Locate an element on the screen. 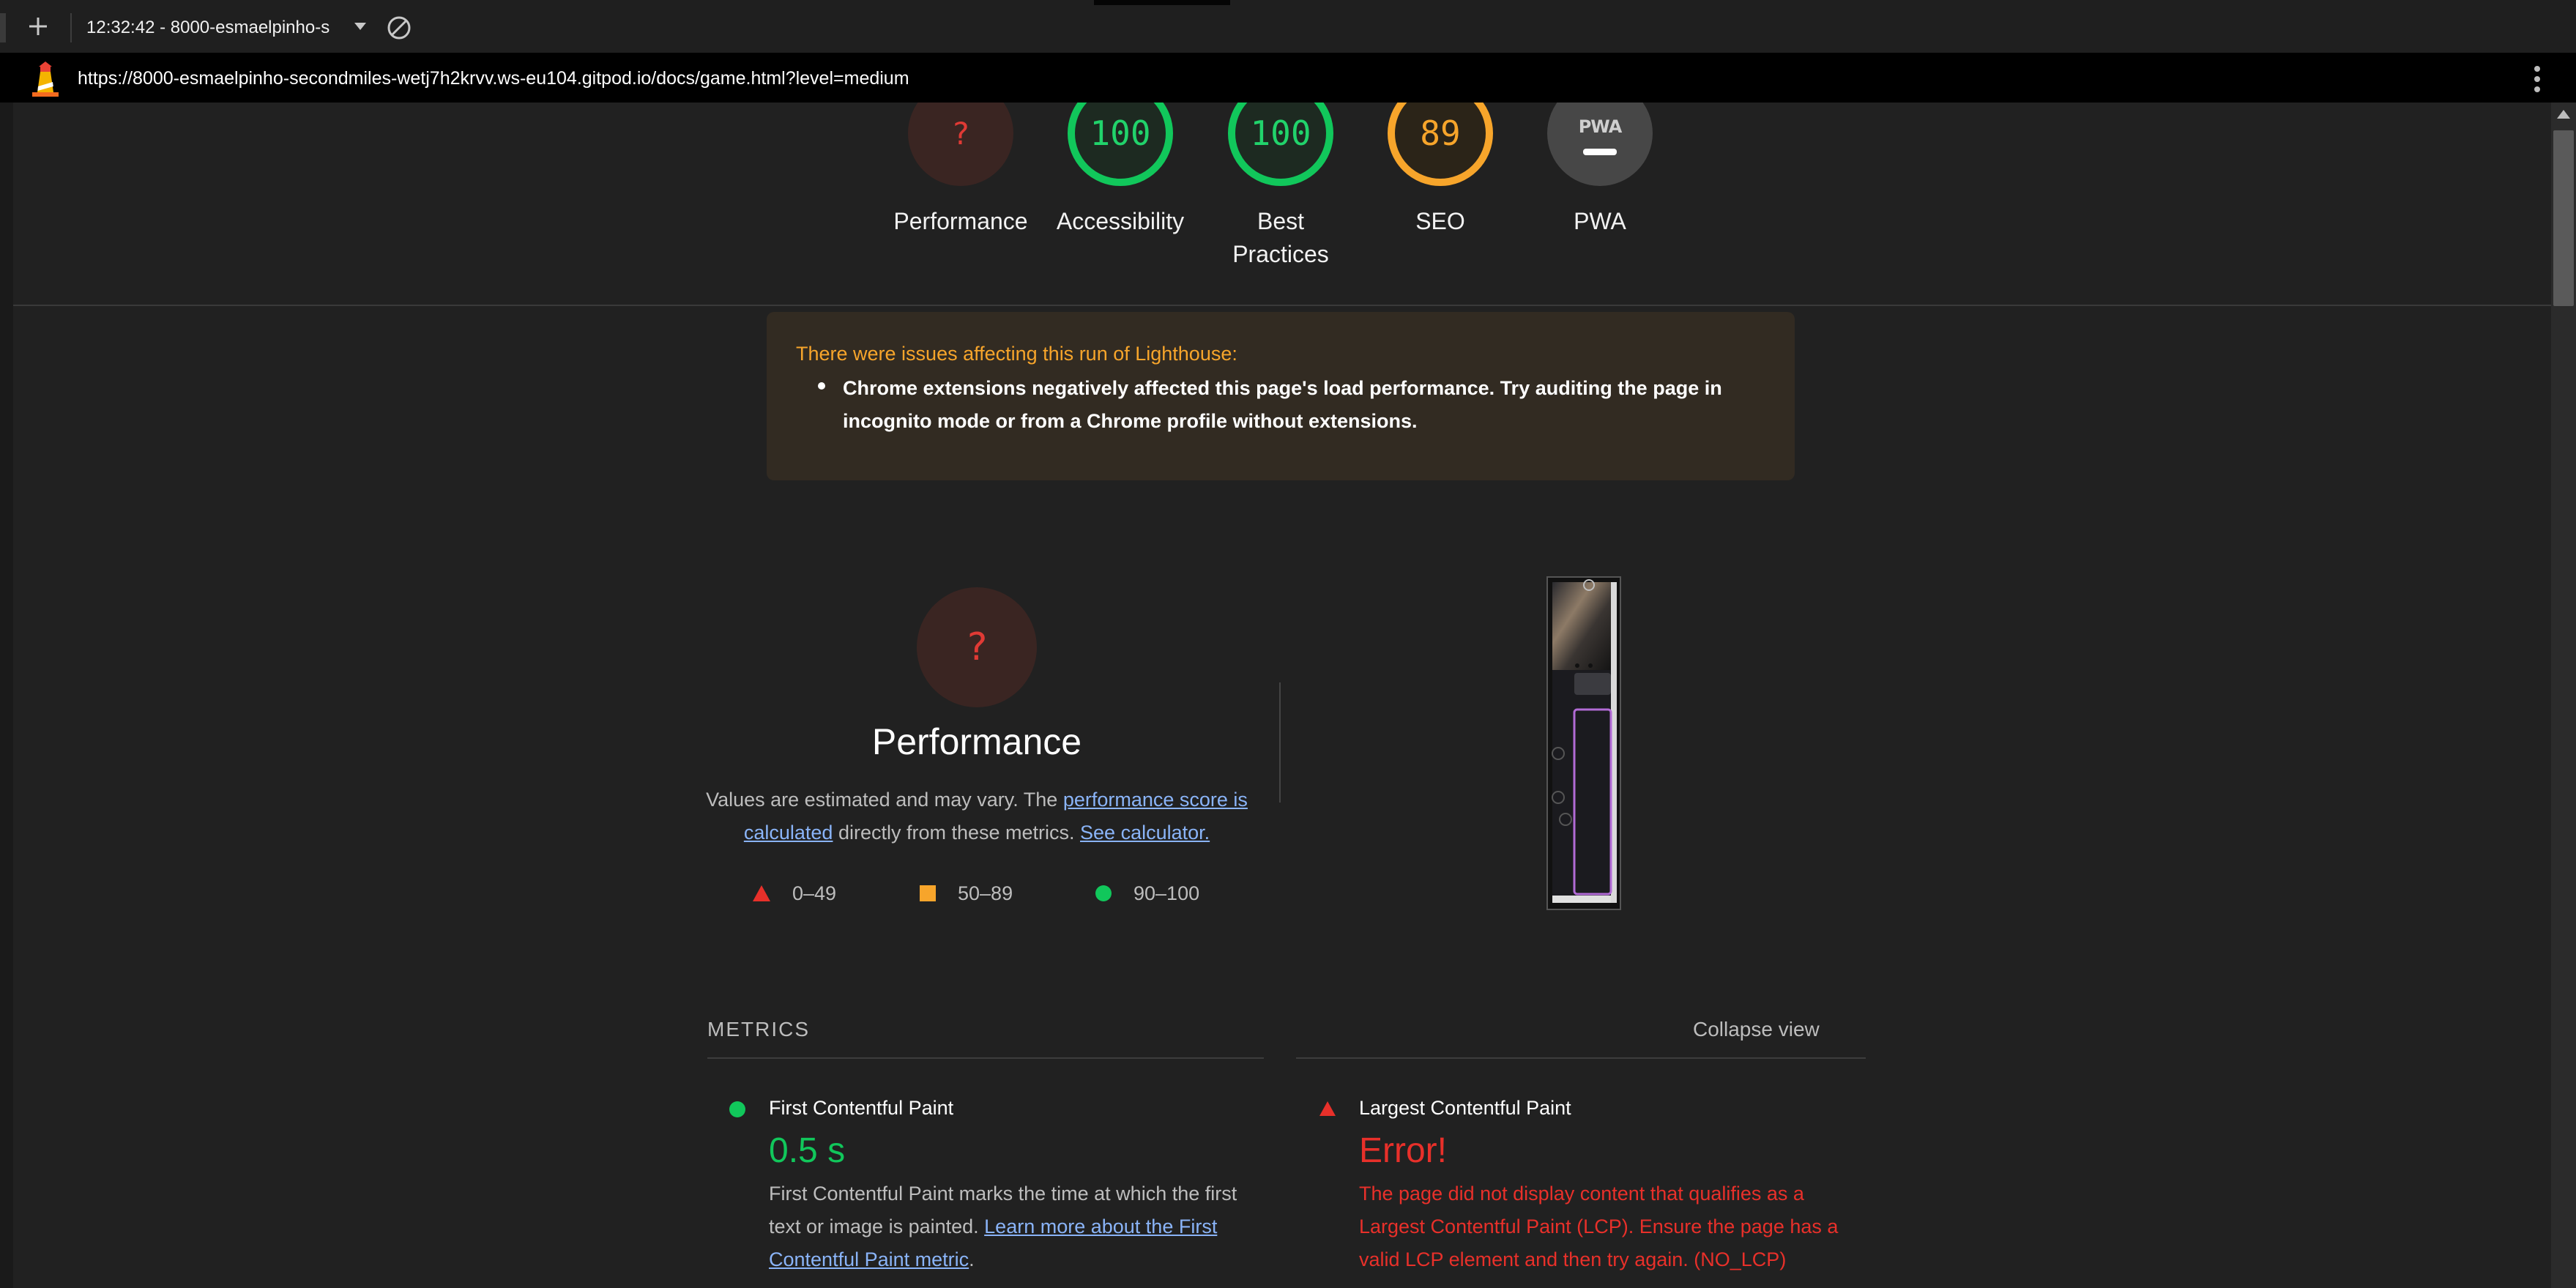  bullet-icon is located at coordinates (821, 386).